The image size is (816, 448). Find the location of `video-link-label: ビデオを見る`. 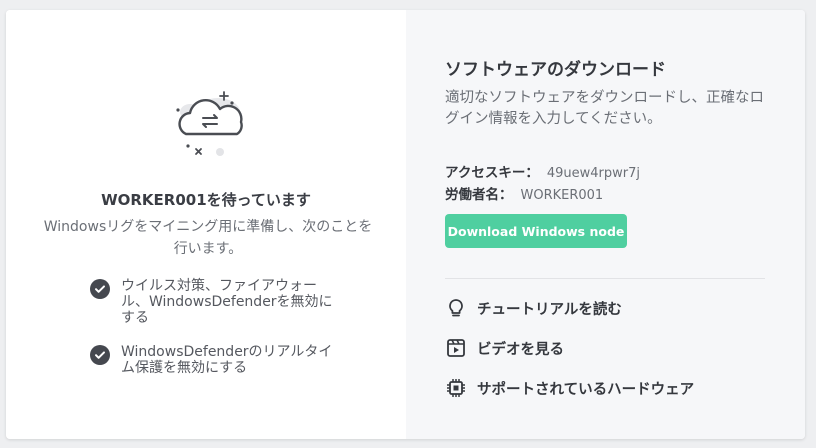

video-link-label: ビデオを見る is located at coordinates (520, 349).